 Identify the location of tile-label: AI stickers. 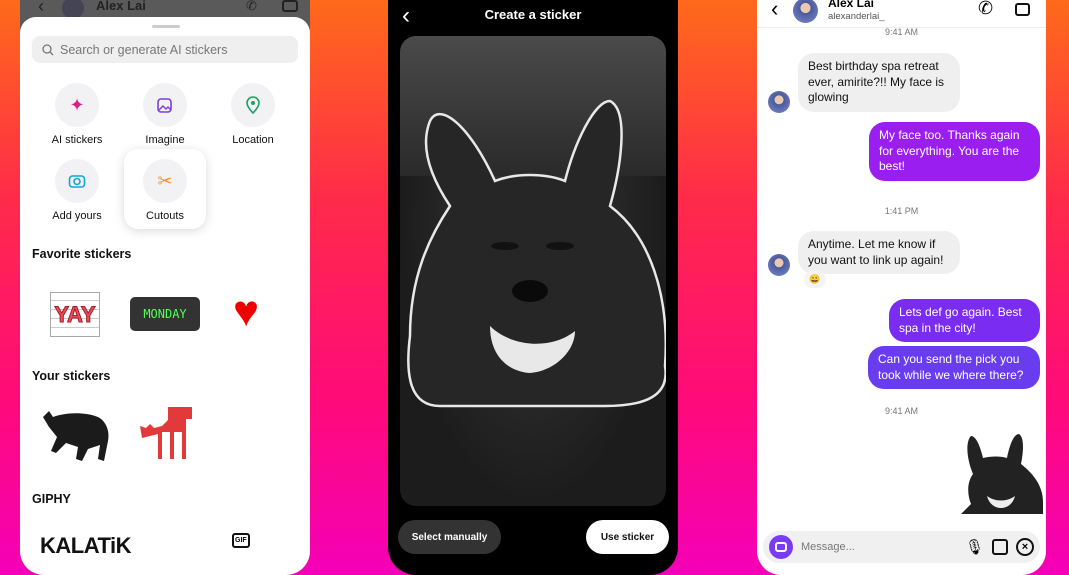
(77, 140).